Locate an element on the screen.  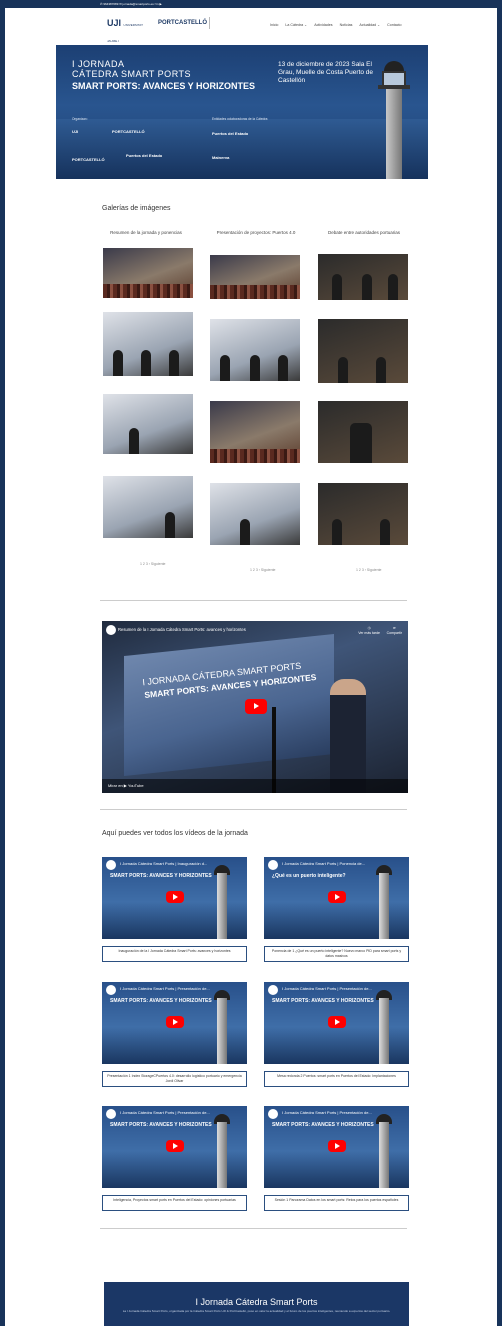
gallery-column-title: Resumen de la jornada y ponencias is located at coordinates (146, 232).